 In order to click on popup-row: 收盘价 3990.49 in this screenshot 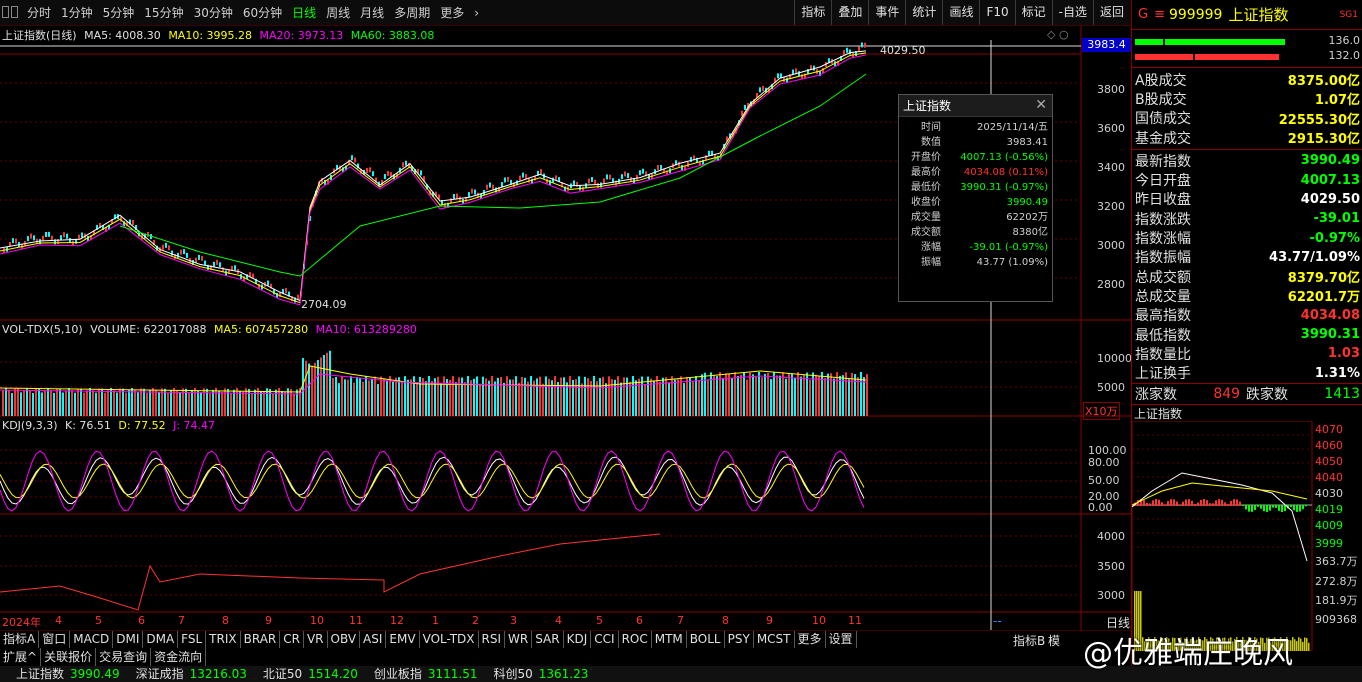, I will do `click(975, 202)`.